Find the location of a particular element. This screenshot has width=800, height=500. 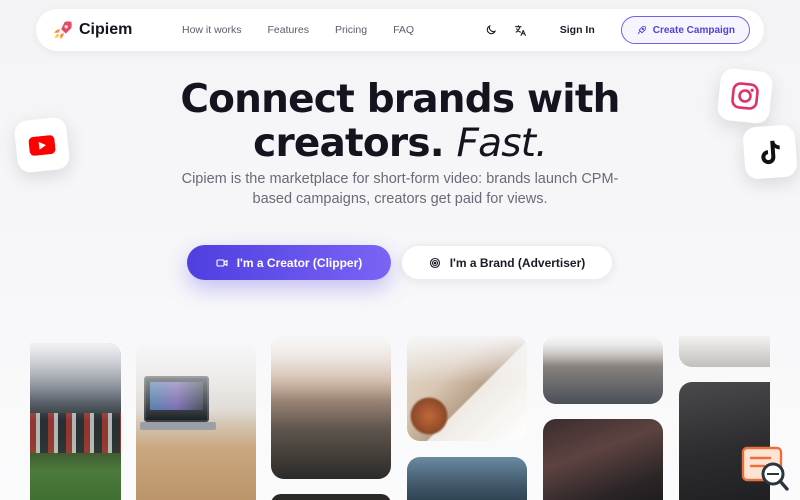

hero-title-line2: creators. is located at coordinates (348, 143).